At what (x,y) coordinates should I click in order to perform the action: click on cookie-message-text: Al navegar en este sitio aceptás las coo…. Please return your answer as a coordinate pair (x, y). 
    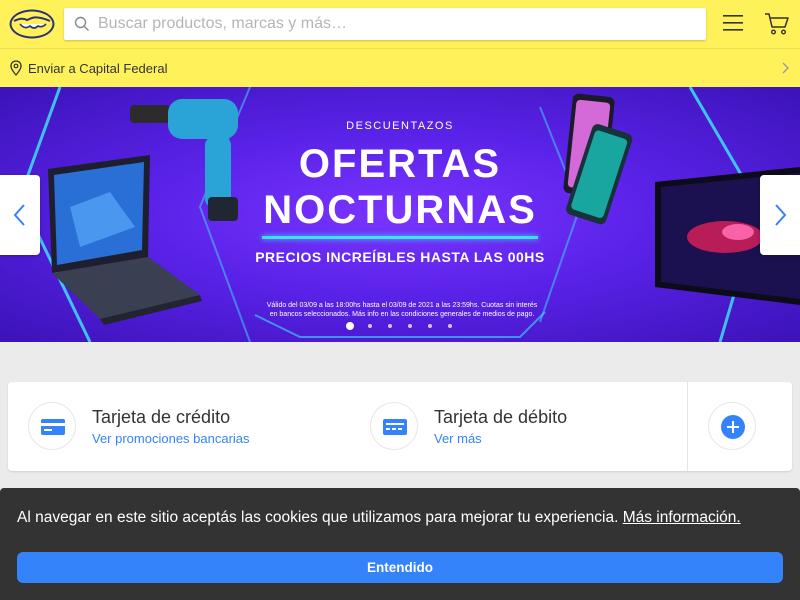
    Looking at the image, I should click on (318, 517).